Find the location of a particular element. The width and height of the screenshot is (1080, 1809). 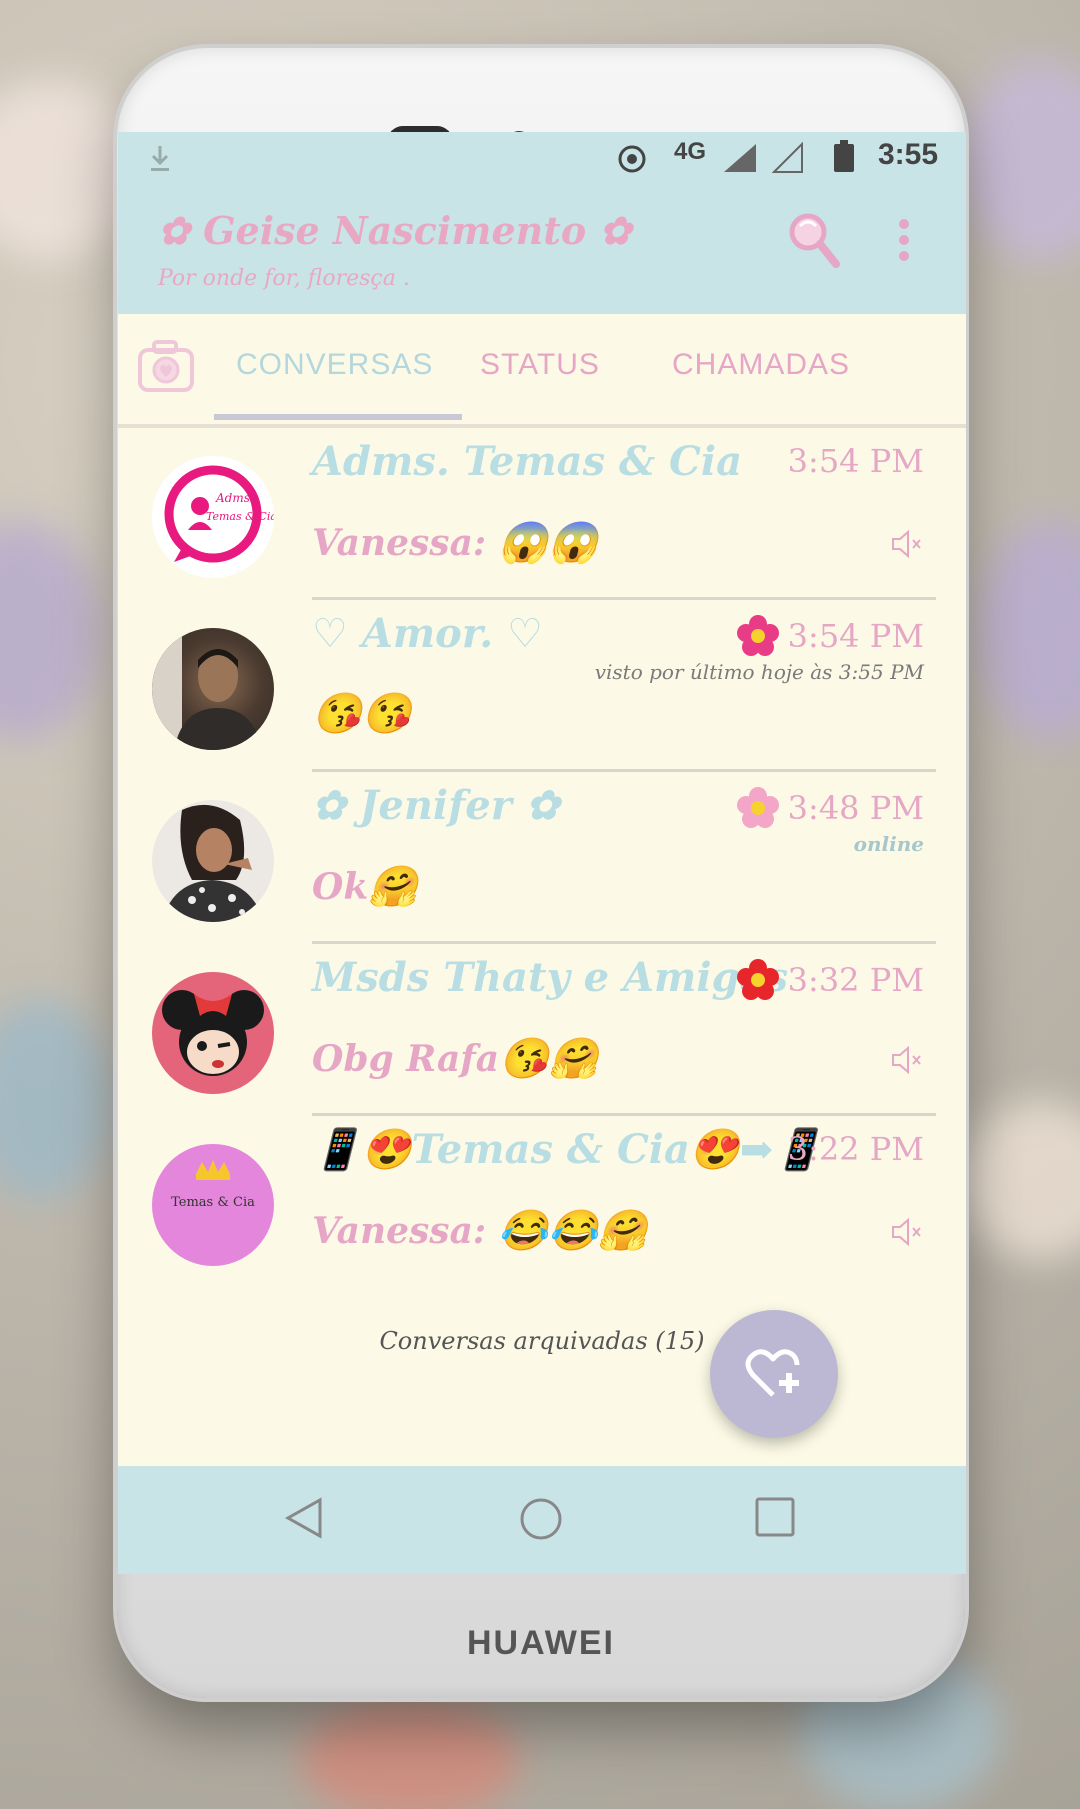

archived-label: Conversas arquivadas (15) is located at coordinates (542, 1341).